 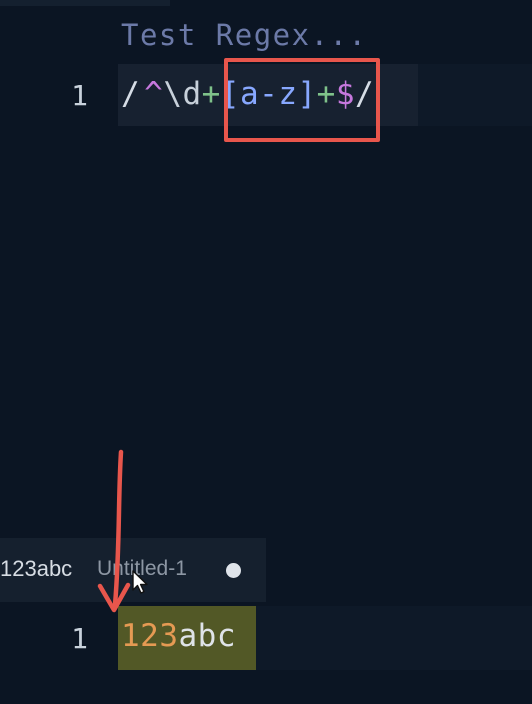 What do you see at coordinates (79, 638) in the screenshot?
I see `test-line-number: 1` at bounding box center [79, 638].